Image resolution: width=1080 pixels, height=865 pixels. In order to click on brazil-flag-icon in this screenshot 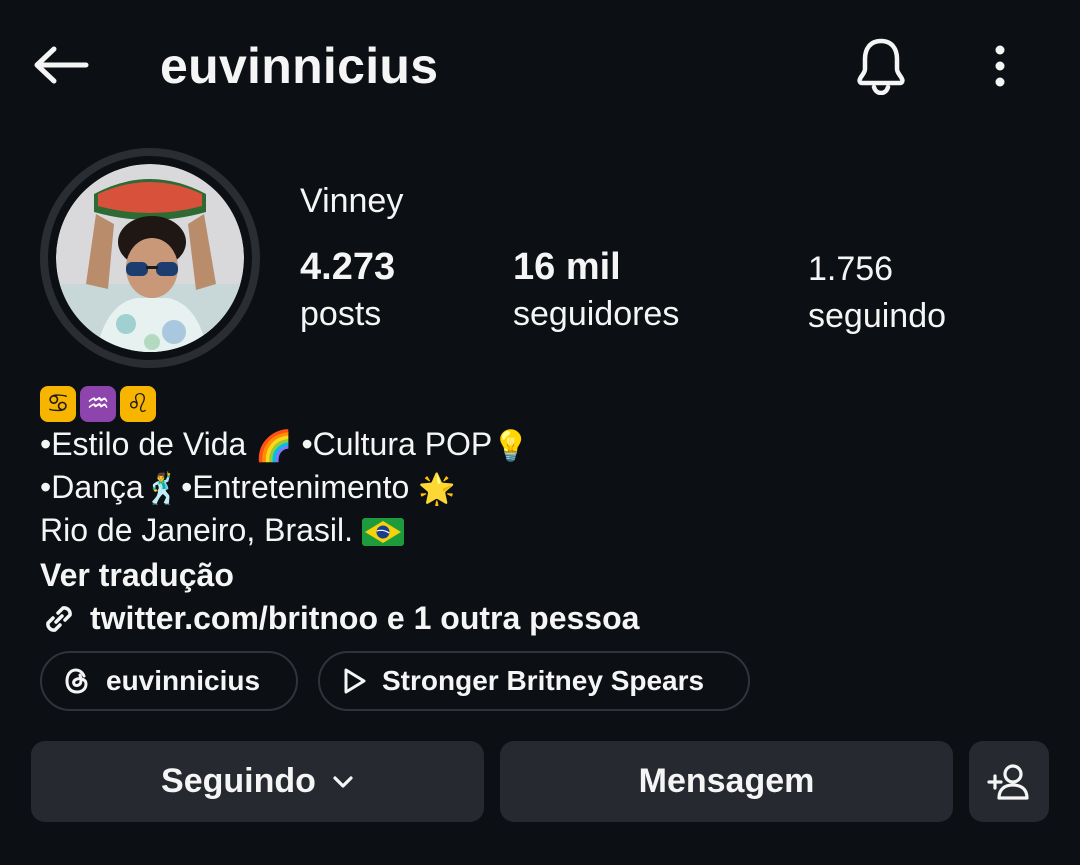, I will do `click(382, 532)`.